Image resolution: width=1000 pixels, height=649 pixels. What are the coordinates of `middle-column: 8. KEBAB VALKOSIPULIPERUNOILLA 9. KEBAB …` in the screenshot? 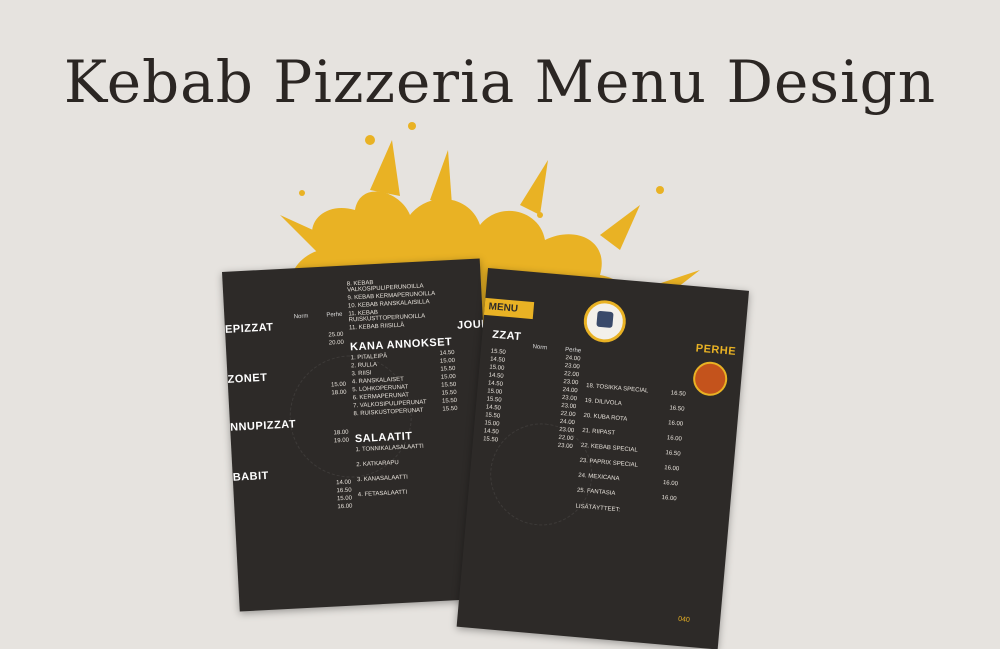 It's located at (404, 387).